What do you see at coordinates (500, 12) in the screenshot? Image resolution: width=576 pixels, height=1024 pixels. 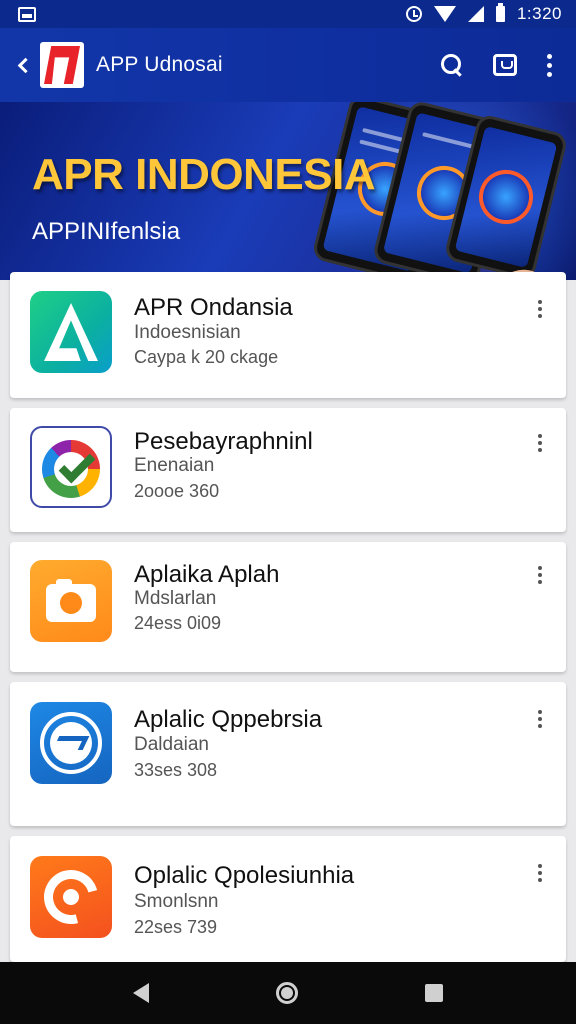 I see `battery-icon` at bounding box center [500, 12].